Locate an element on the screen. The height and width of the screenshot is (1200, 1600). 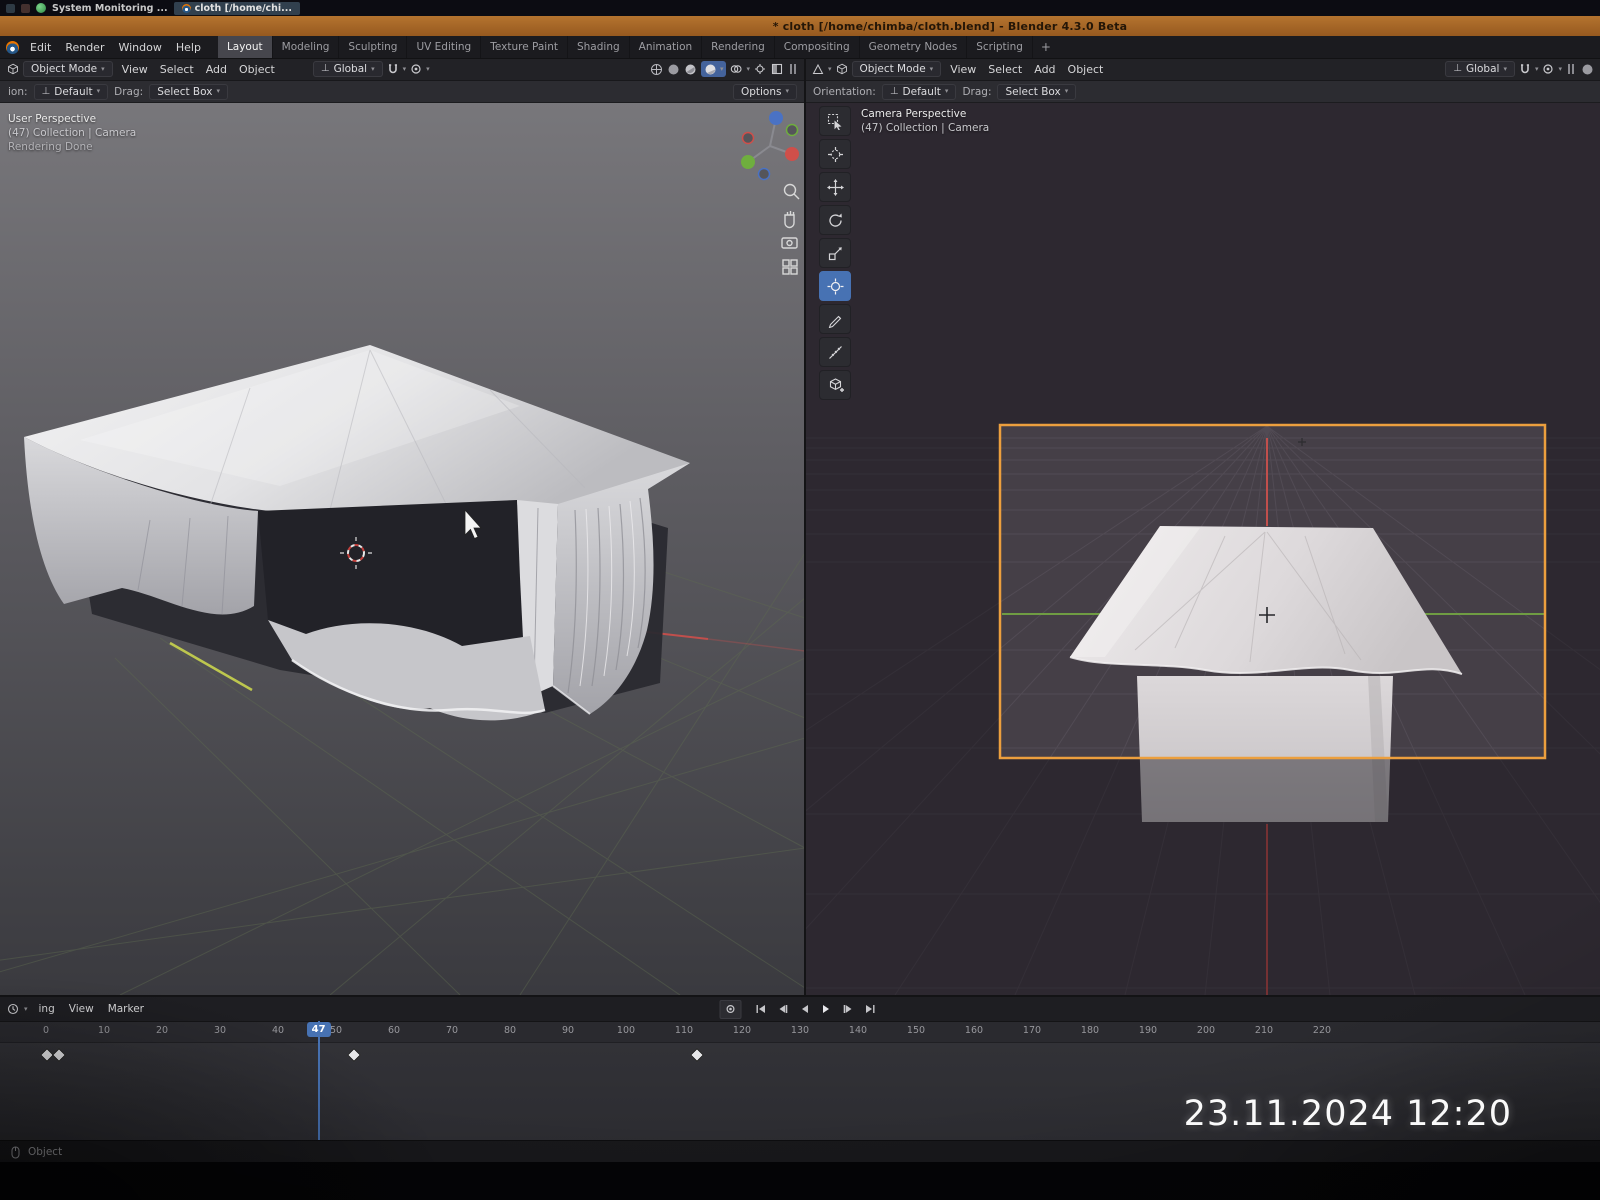
workspace-tab: Shading is located at coordinates (599, 47).